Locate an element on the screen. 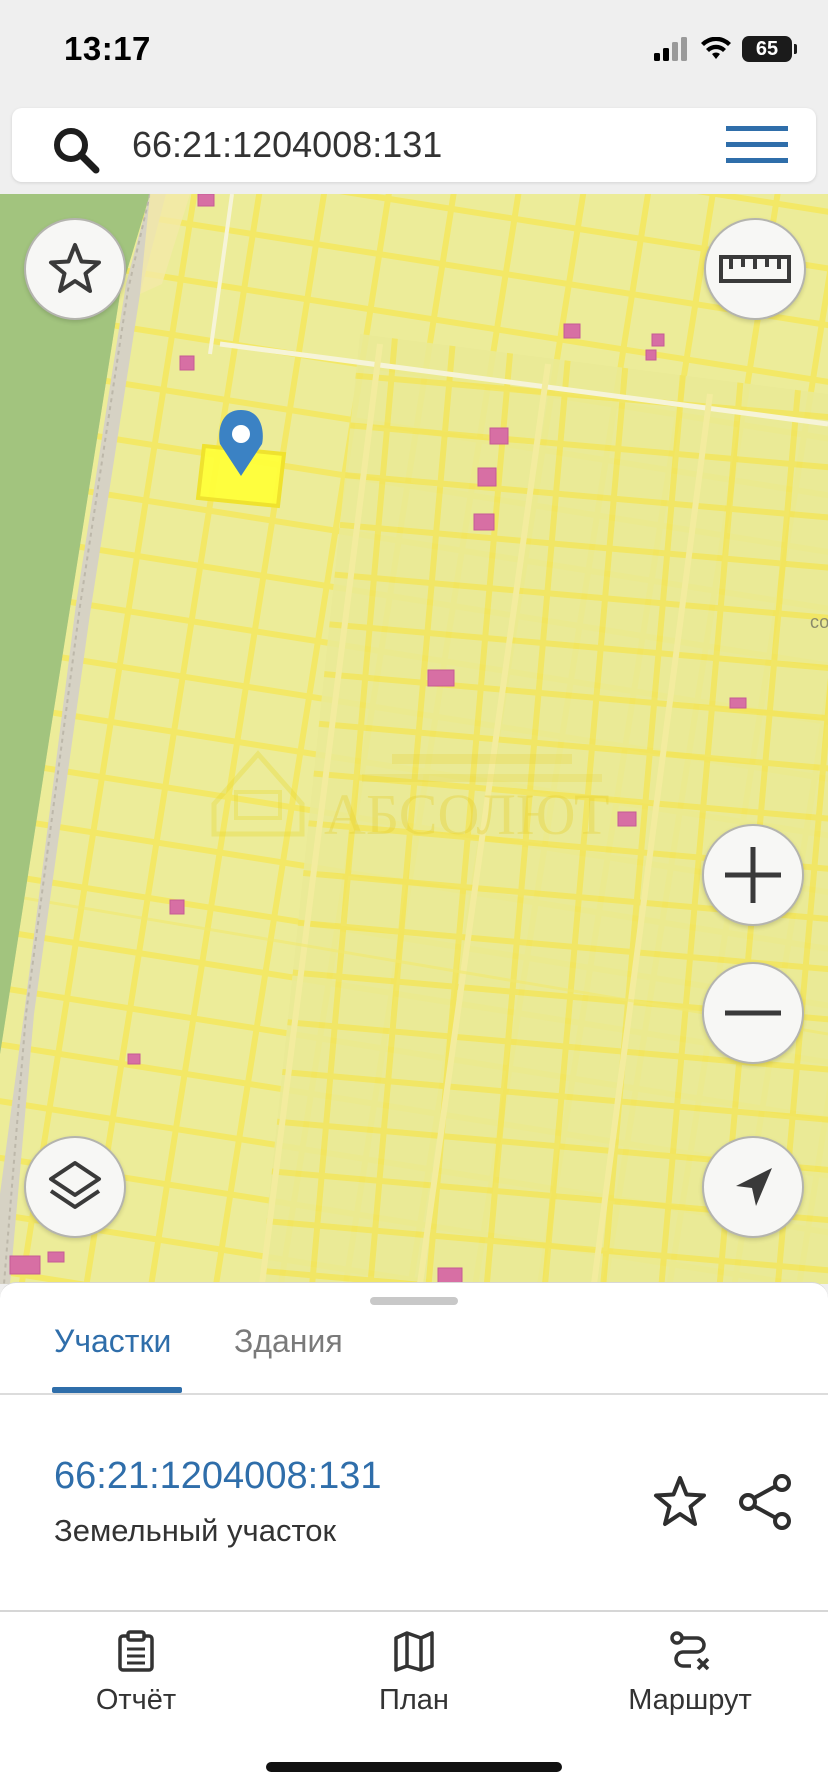 The width and height of the screenshot is (828, 1792). tabs-divider is located at coordinates (414, 1394).